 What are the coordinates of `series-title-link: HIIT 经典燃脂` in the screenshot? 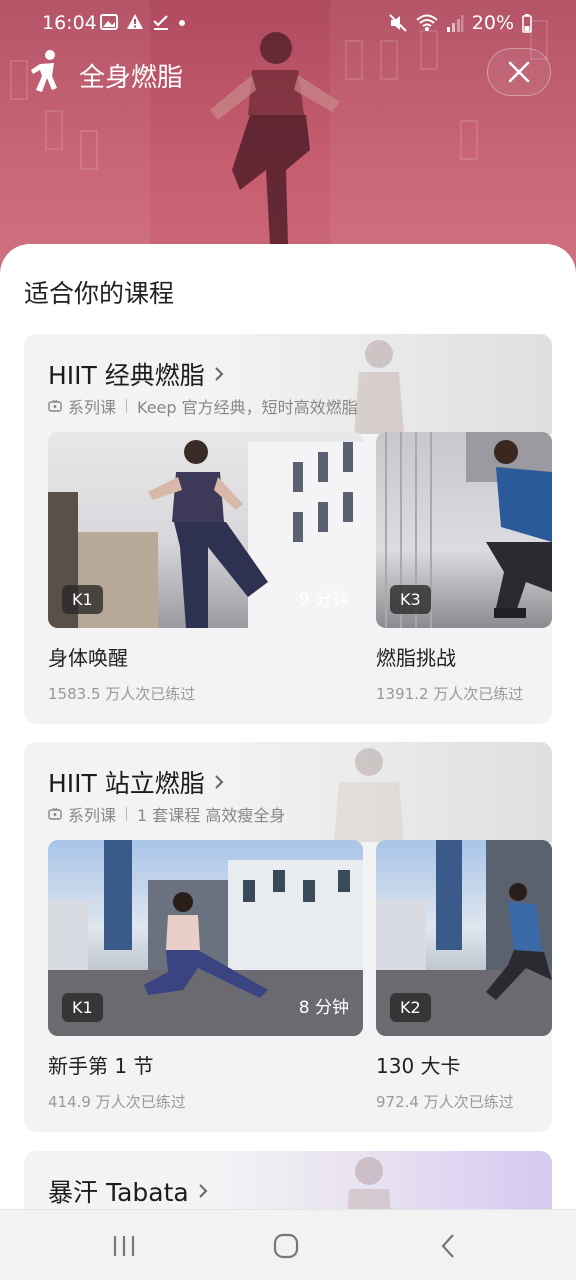 It's located at (136, 374).